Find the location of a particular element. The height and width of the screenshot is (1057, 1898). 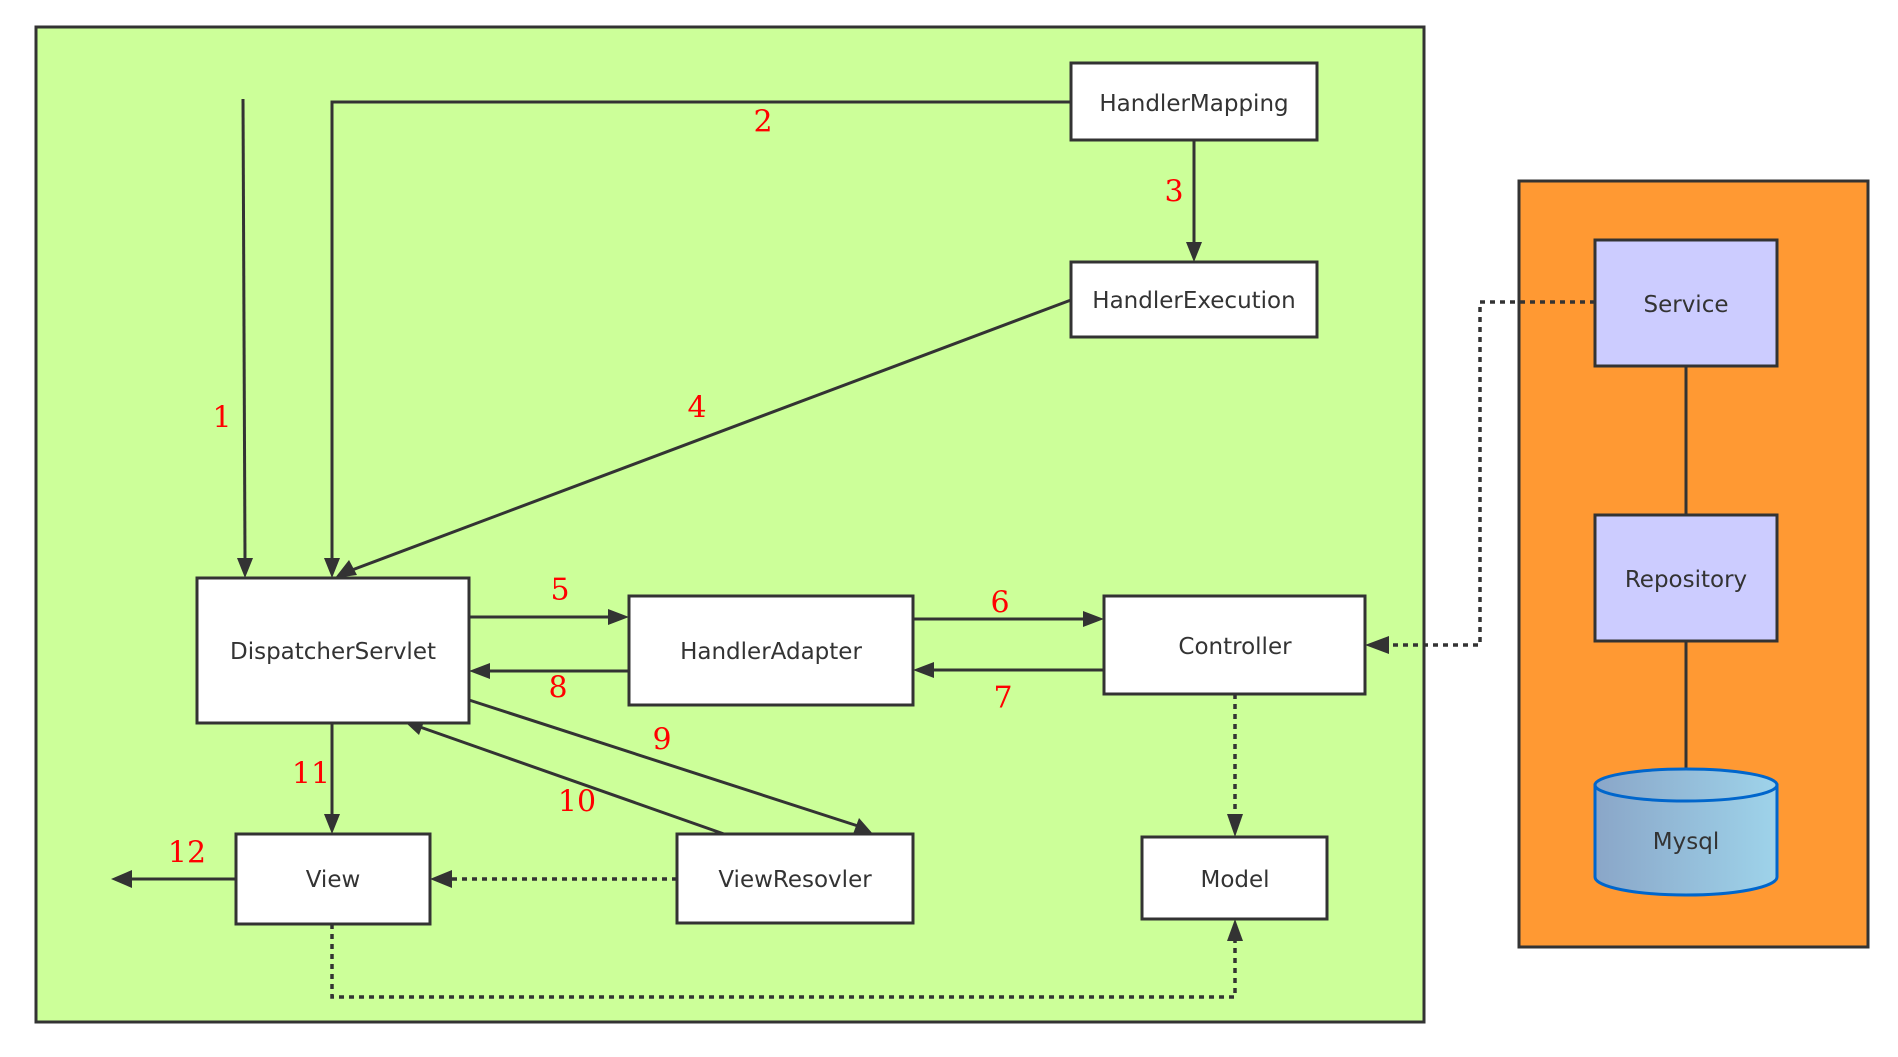

step-label-10: 10 is located at coordinates (577, 802).